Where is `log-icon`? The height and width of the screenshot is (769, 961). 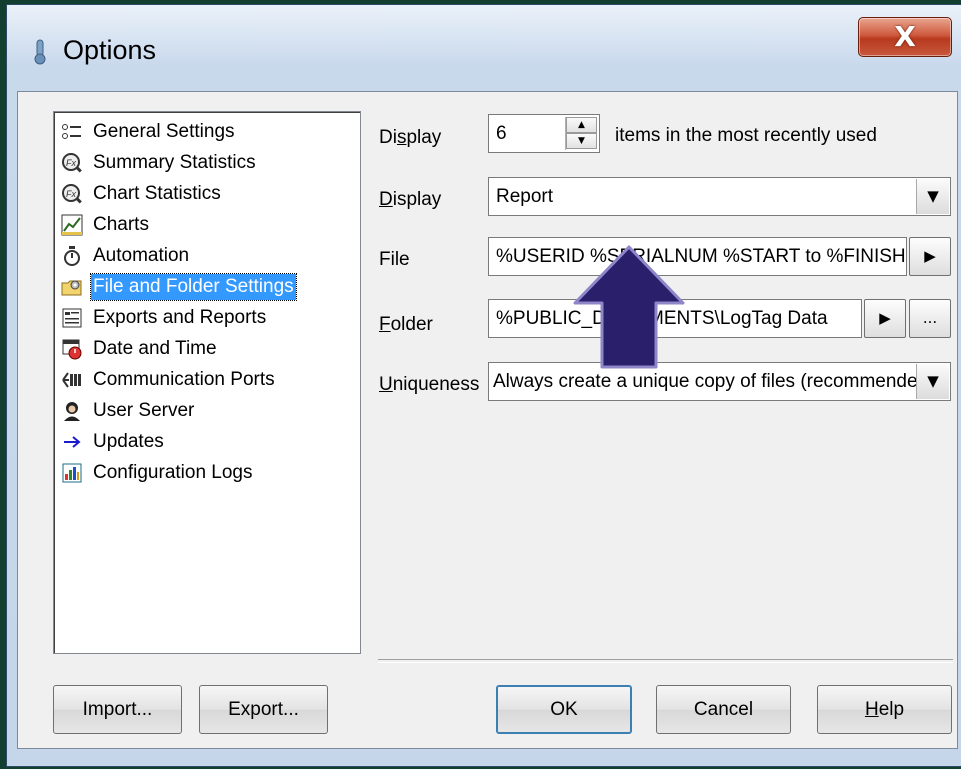 log-icon is located at coordinates (72, 473).